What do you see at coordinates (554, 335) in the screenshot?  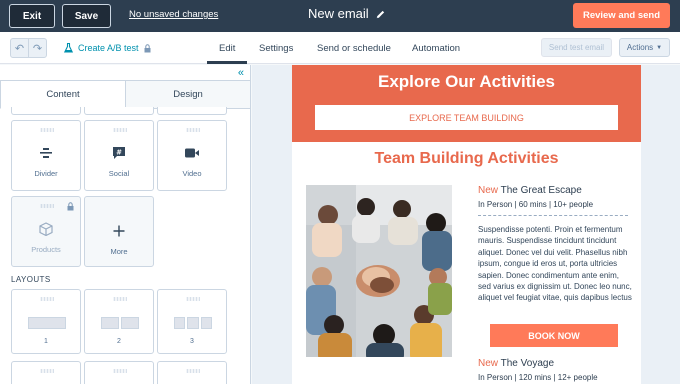 I see `book-now-button: BOOK NOW` at bounding box center [554, 335].